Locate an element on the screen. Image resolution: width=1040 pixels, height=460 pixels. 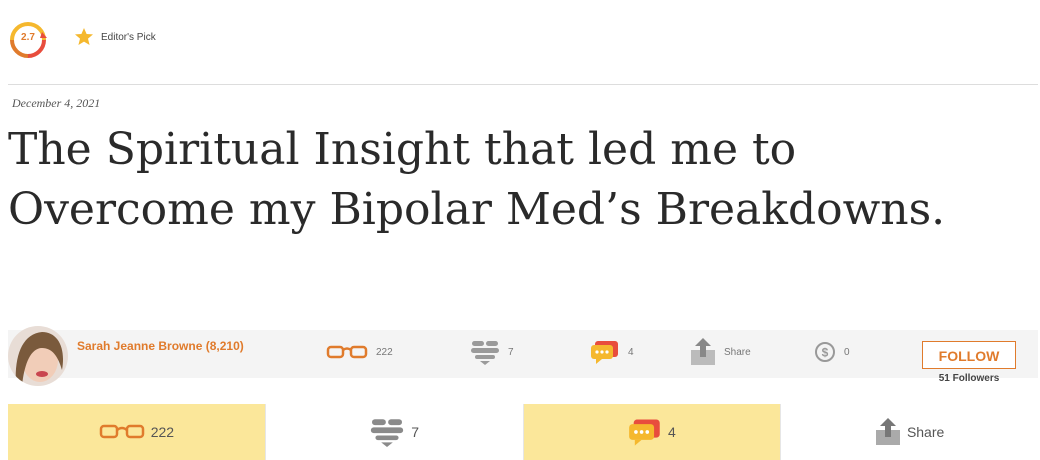
author-bar is located at coordinates (523, 354).